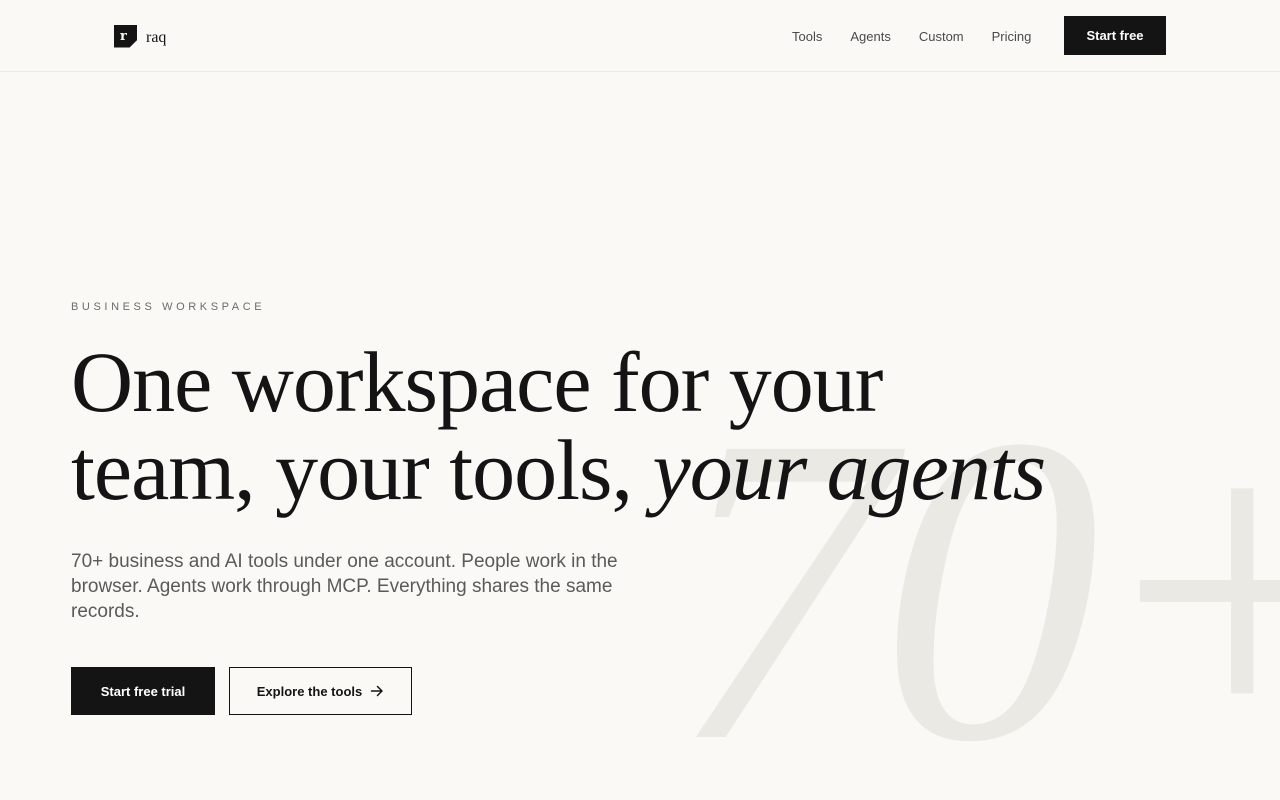  I want to click on explore-tools-label: Explore the tools, so click(309, 691).